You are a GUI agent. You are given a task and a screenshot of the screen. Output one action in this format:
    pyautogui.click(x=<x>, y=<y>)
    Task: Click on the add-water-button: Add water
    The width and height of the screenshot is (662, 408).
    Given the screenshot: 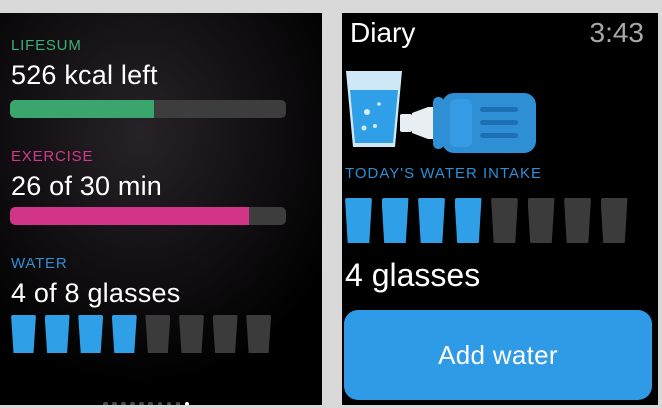 What is the action you would take?
    pyautogui.click(x=498, y=355)
    